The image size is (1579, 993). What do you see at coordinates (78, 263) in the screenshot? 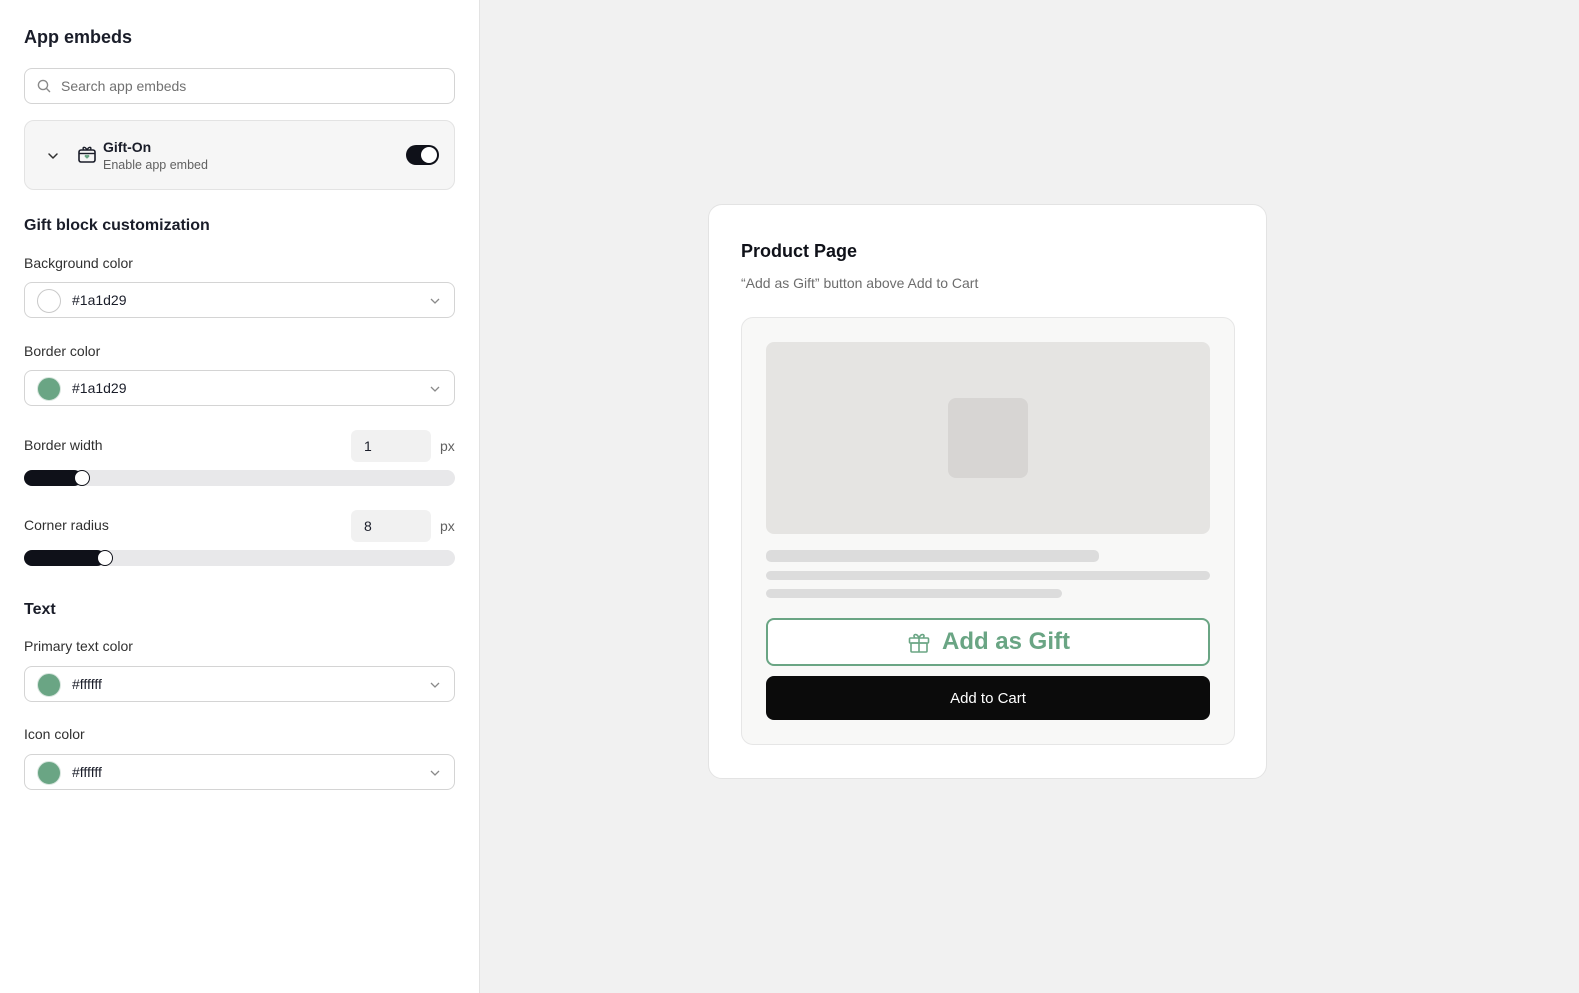
I see `background-color-label: Background color` at bounding box center [78, 263].